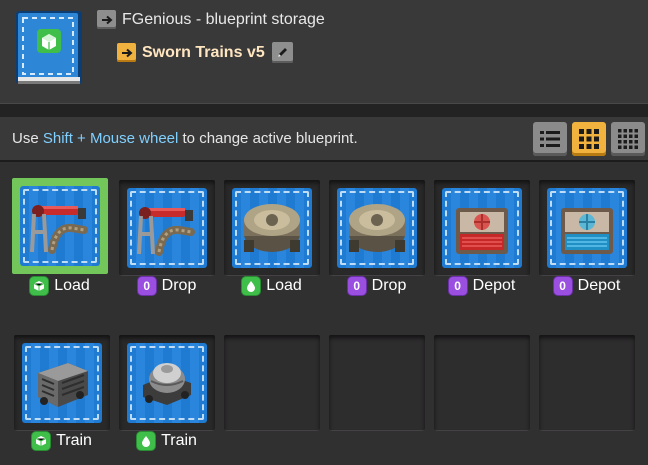 The width and height of the screenshot is (648, 465). What do you see at coordinates (587, 231) in the screenshot?
I see `blue-depot-icon` at bounding box center [587, 231].